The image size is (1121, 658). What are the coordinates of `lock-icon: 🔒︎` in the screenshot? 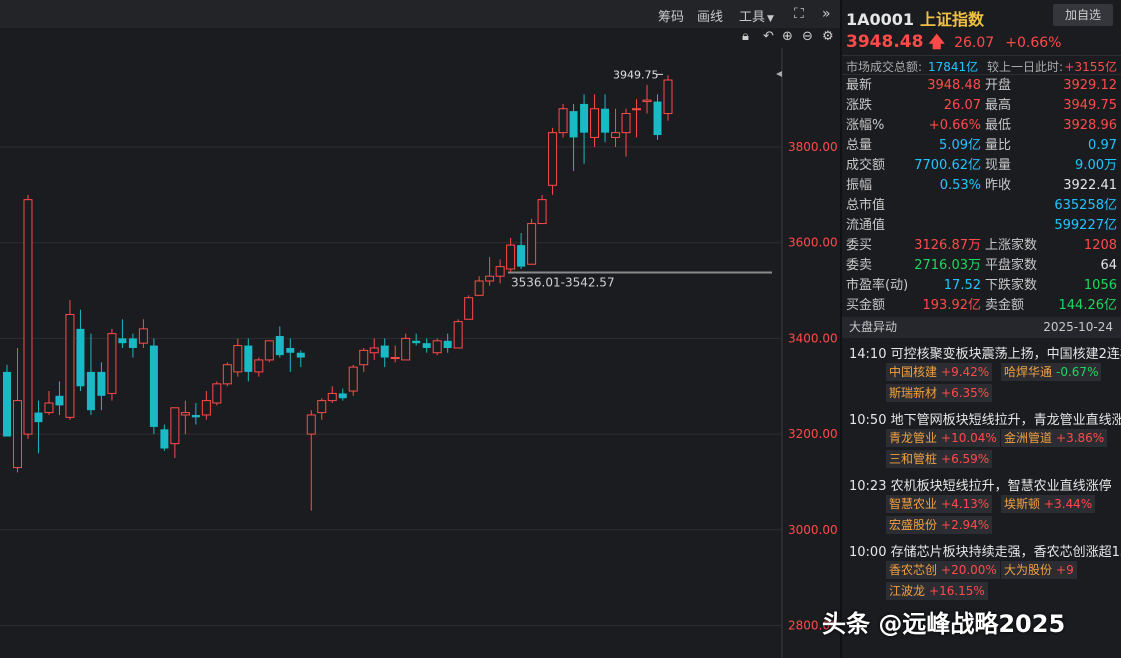 It's located at (745, 36).